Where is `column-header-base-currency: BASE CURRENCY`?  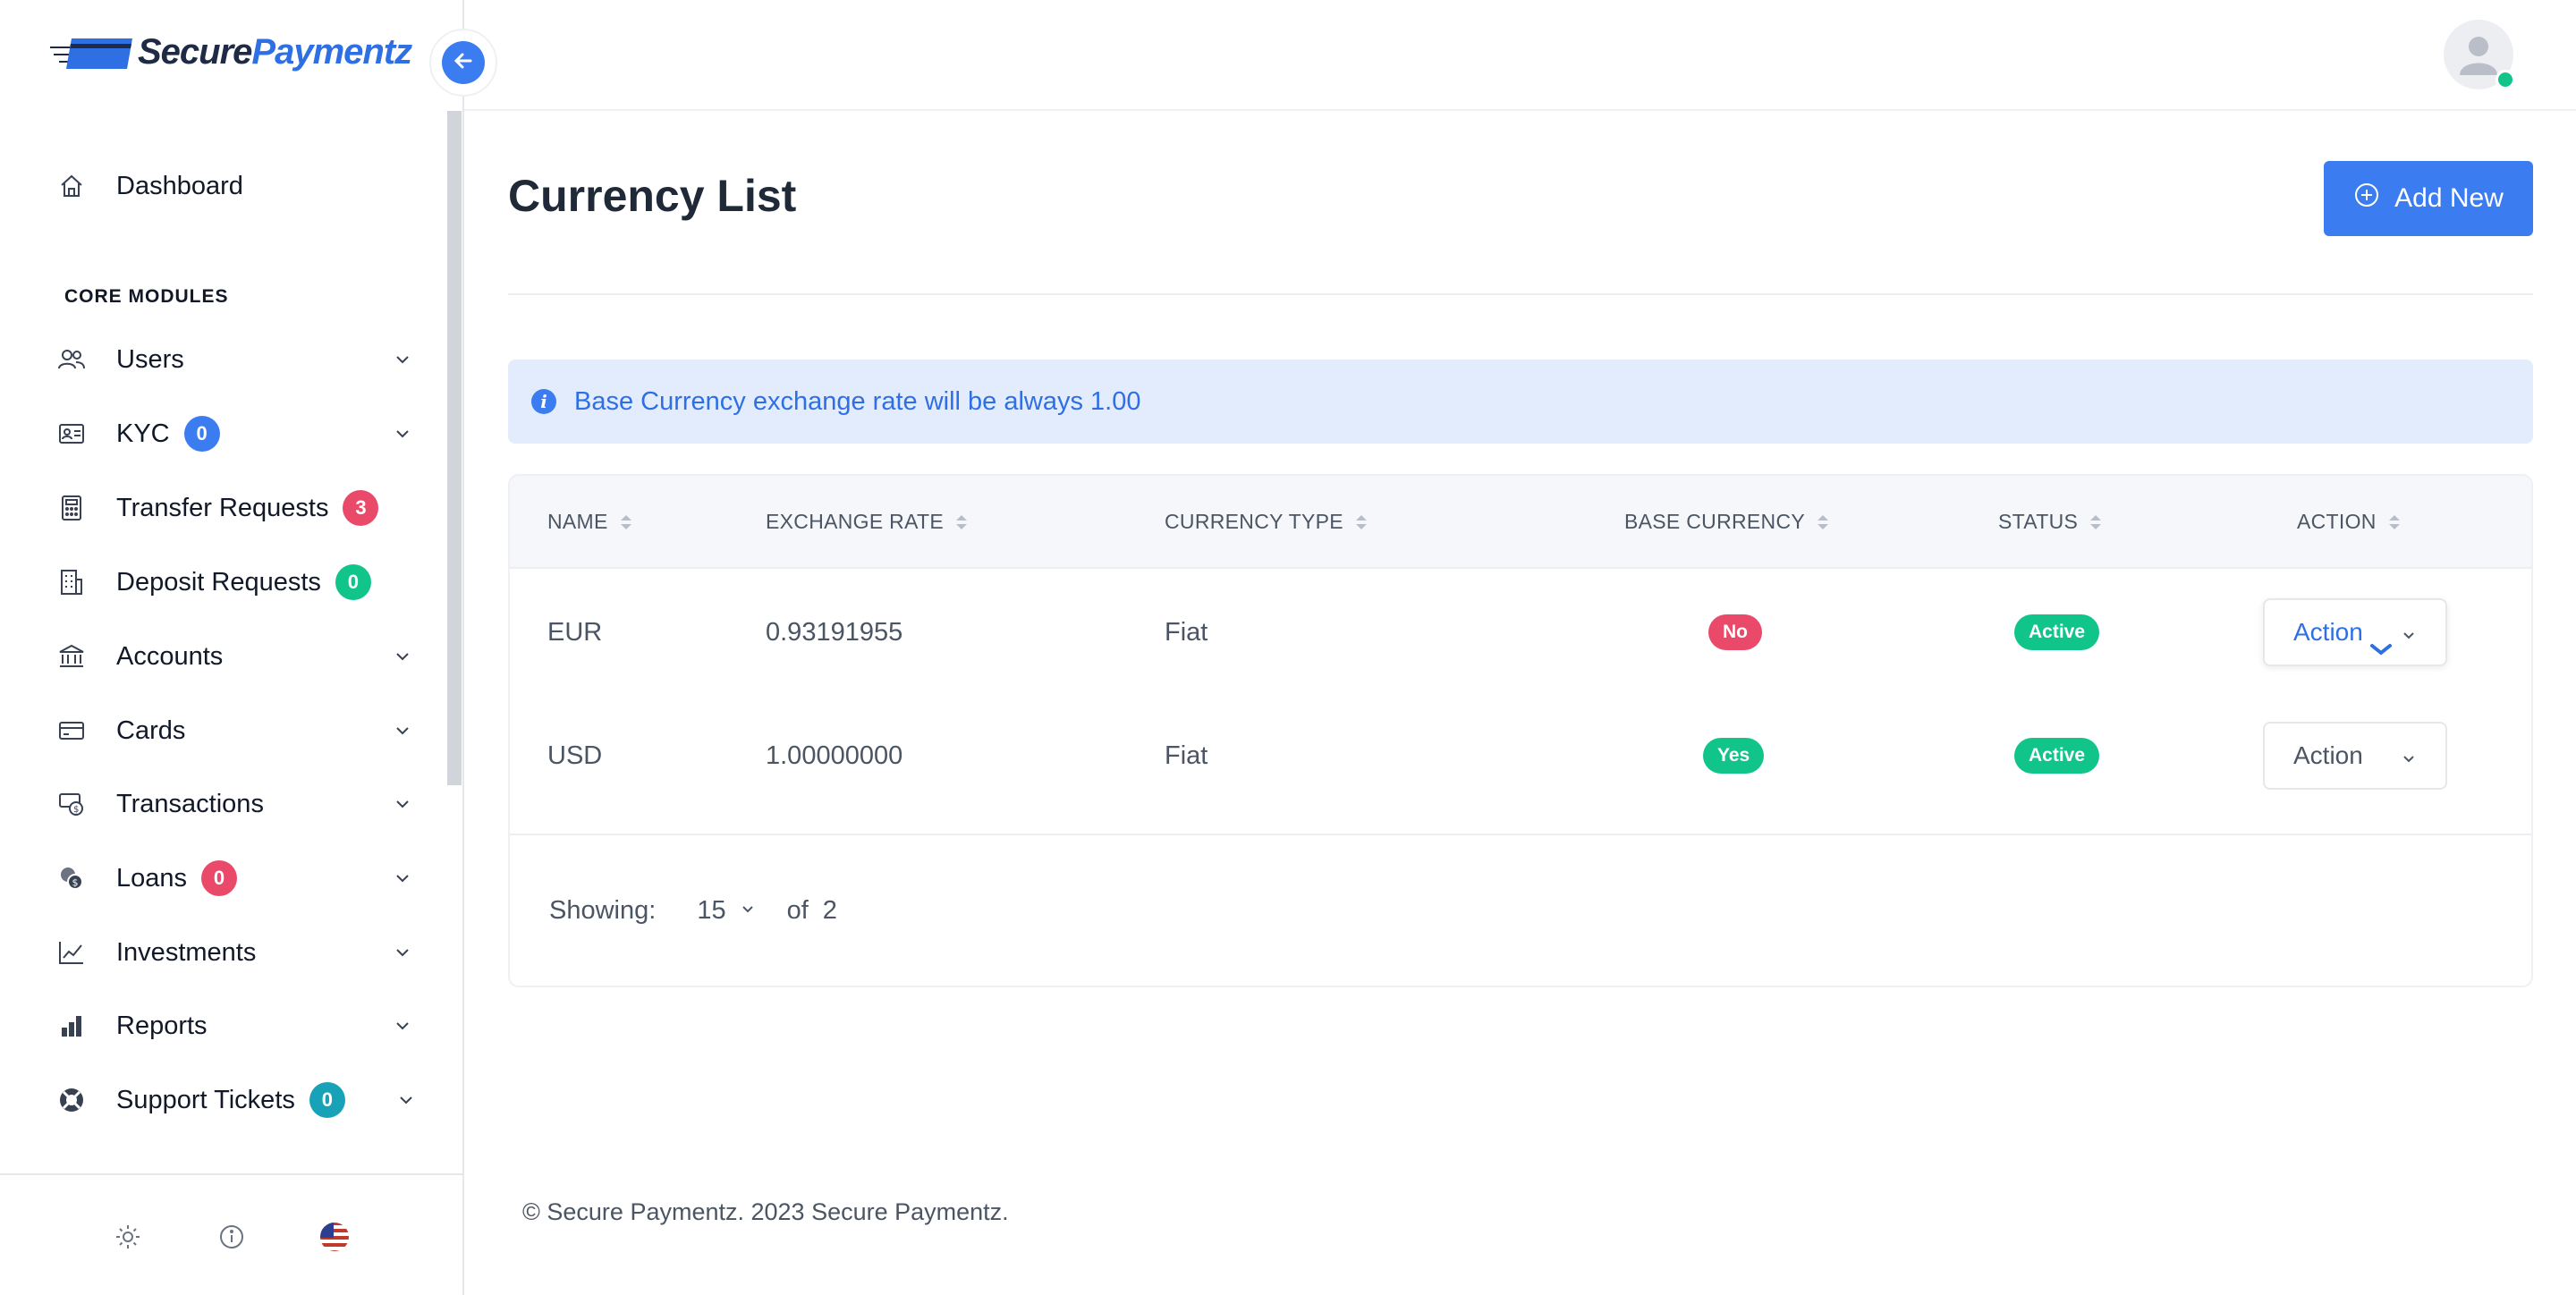
column-header-base-currency: BASE CURRENCY is located at coordinates (1726, 522).